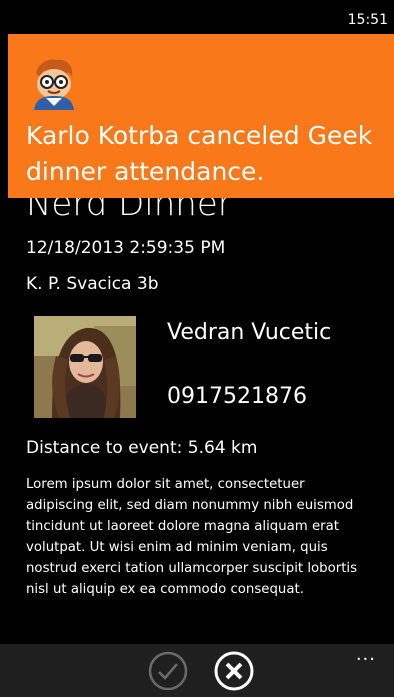 The width and height of the screenshot is (394, 697). I want to click on distance-to-event: Distance to event: 5.64 km, so click(141, 448).